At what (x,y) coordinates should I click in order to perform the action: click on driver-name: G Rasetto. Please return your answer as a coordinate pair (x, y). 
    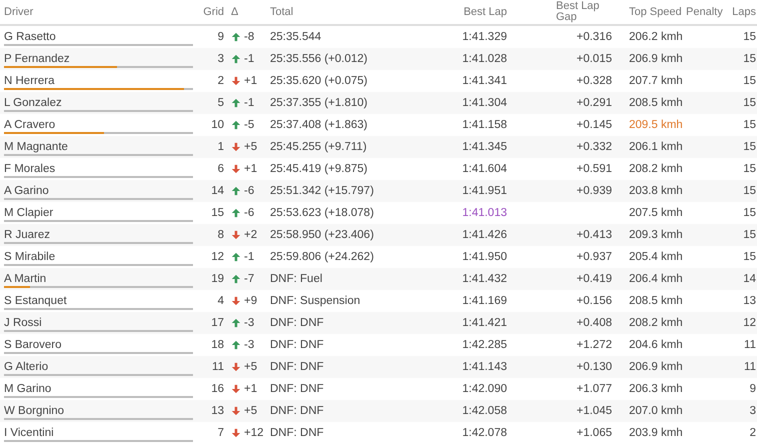
    Looking at the image, I should click on (30, 37).